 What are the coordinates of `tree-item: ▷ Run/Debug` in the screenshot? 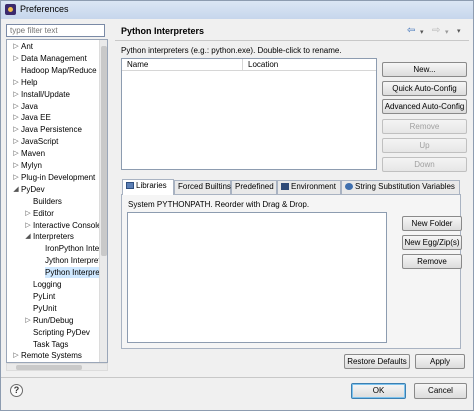 It's located at (49, 320).